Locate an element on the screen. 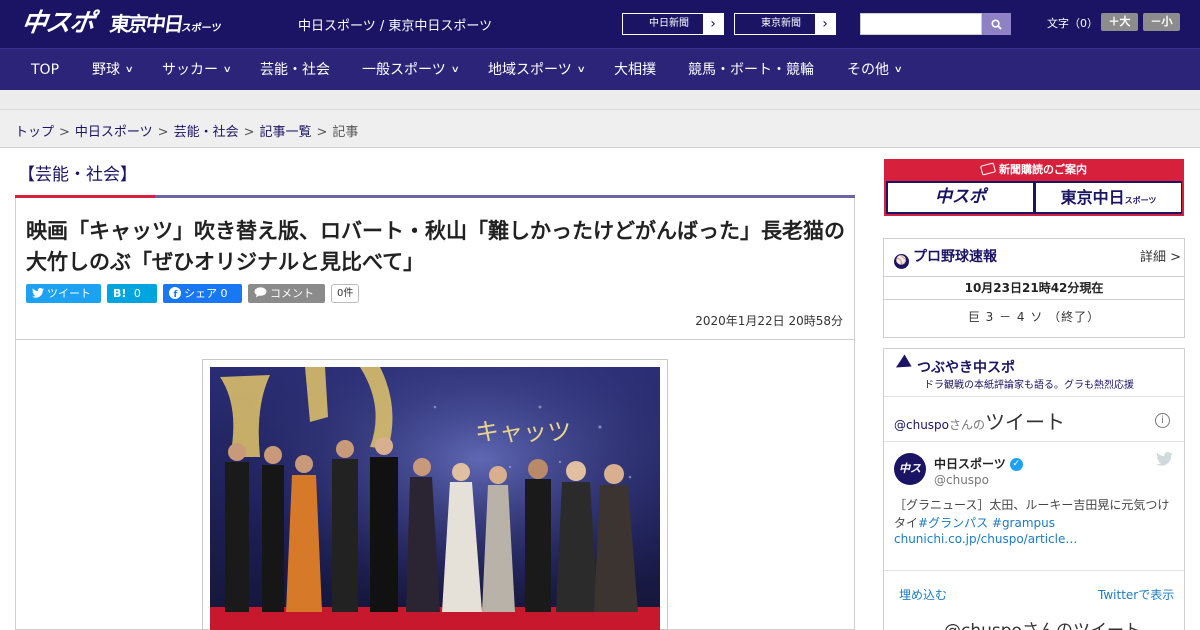 The image size is (1200, 630). svg-text: f is located at coordinates (176, 294).